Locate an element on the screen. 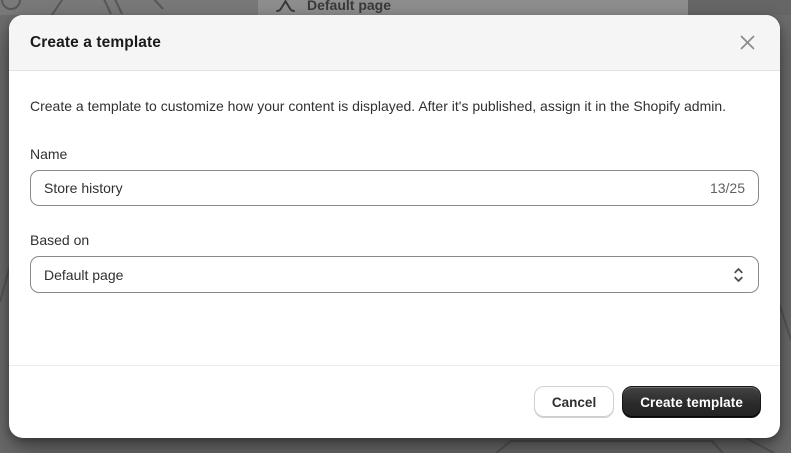 The width and height of the screenshot is (791, 453). dialog-title: Create a template is located at coordinates (95, 42).